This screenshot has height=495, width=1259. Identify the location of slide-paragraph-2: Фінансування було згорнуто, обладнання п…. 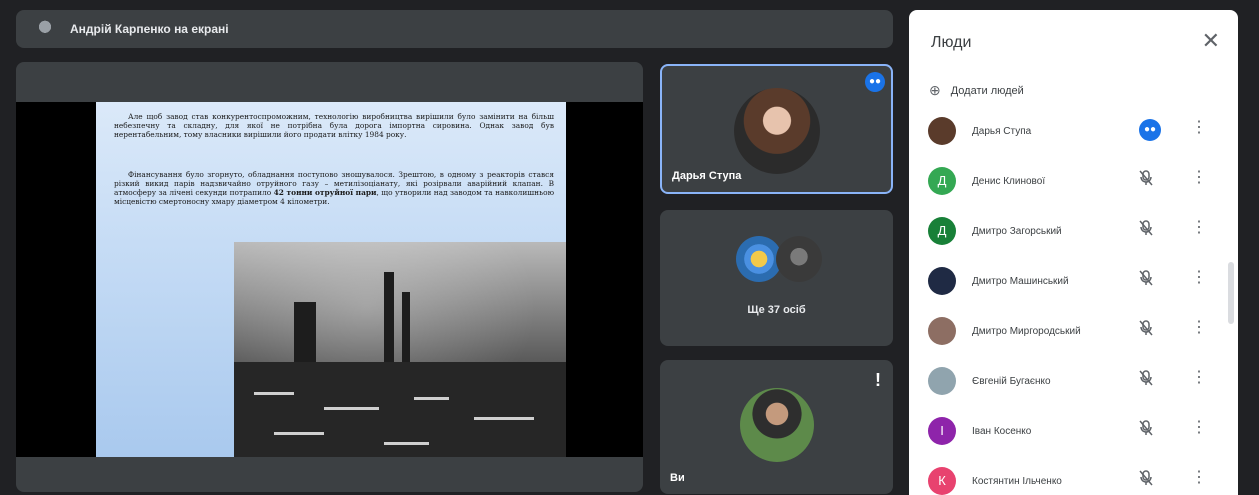
(334, 188).